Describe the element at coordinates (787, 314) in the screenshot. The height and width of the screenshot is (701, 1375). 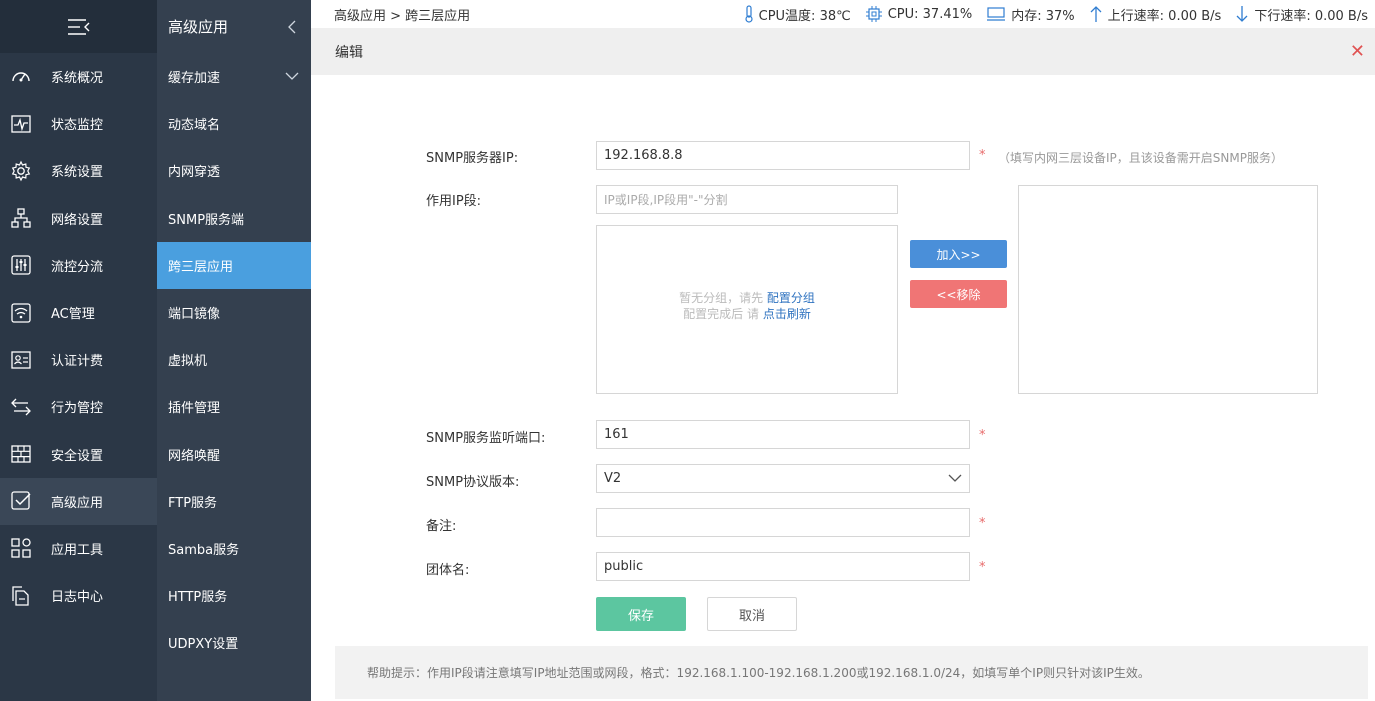
I see `refresh-link: 点击刷新` at that location.